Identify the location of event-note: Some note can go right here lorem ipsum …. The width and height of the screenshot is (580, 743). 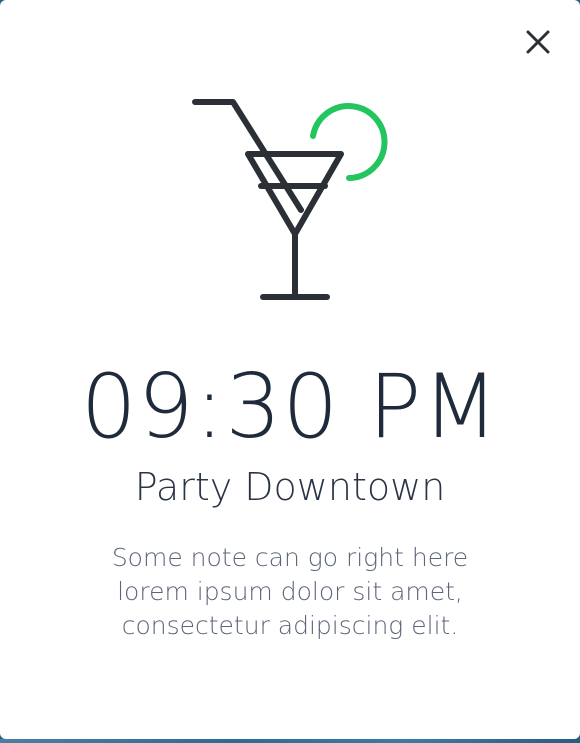
(290, 591).